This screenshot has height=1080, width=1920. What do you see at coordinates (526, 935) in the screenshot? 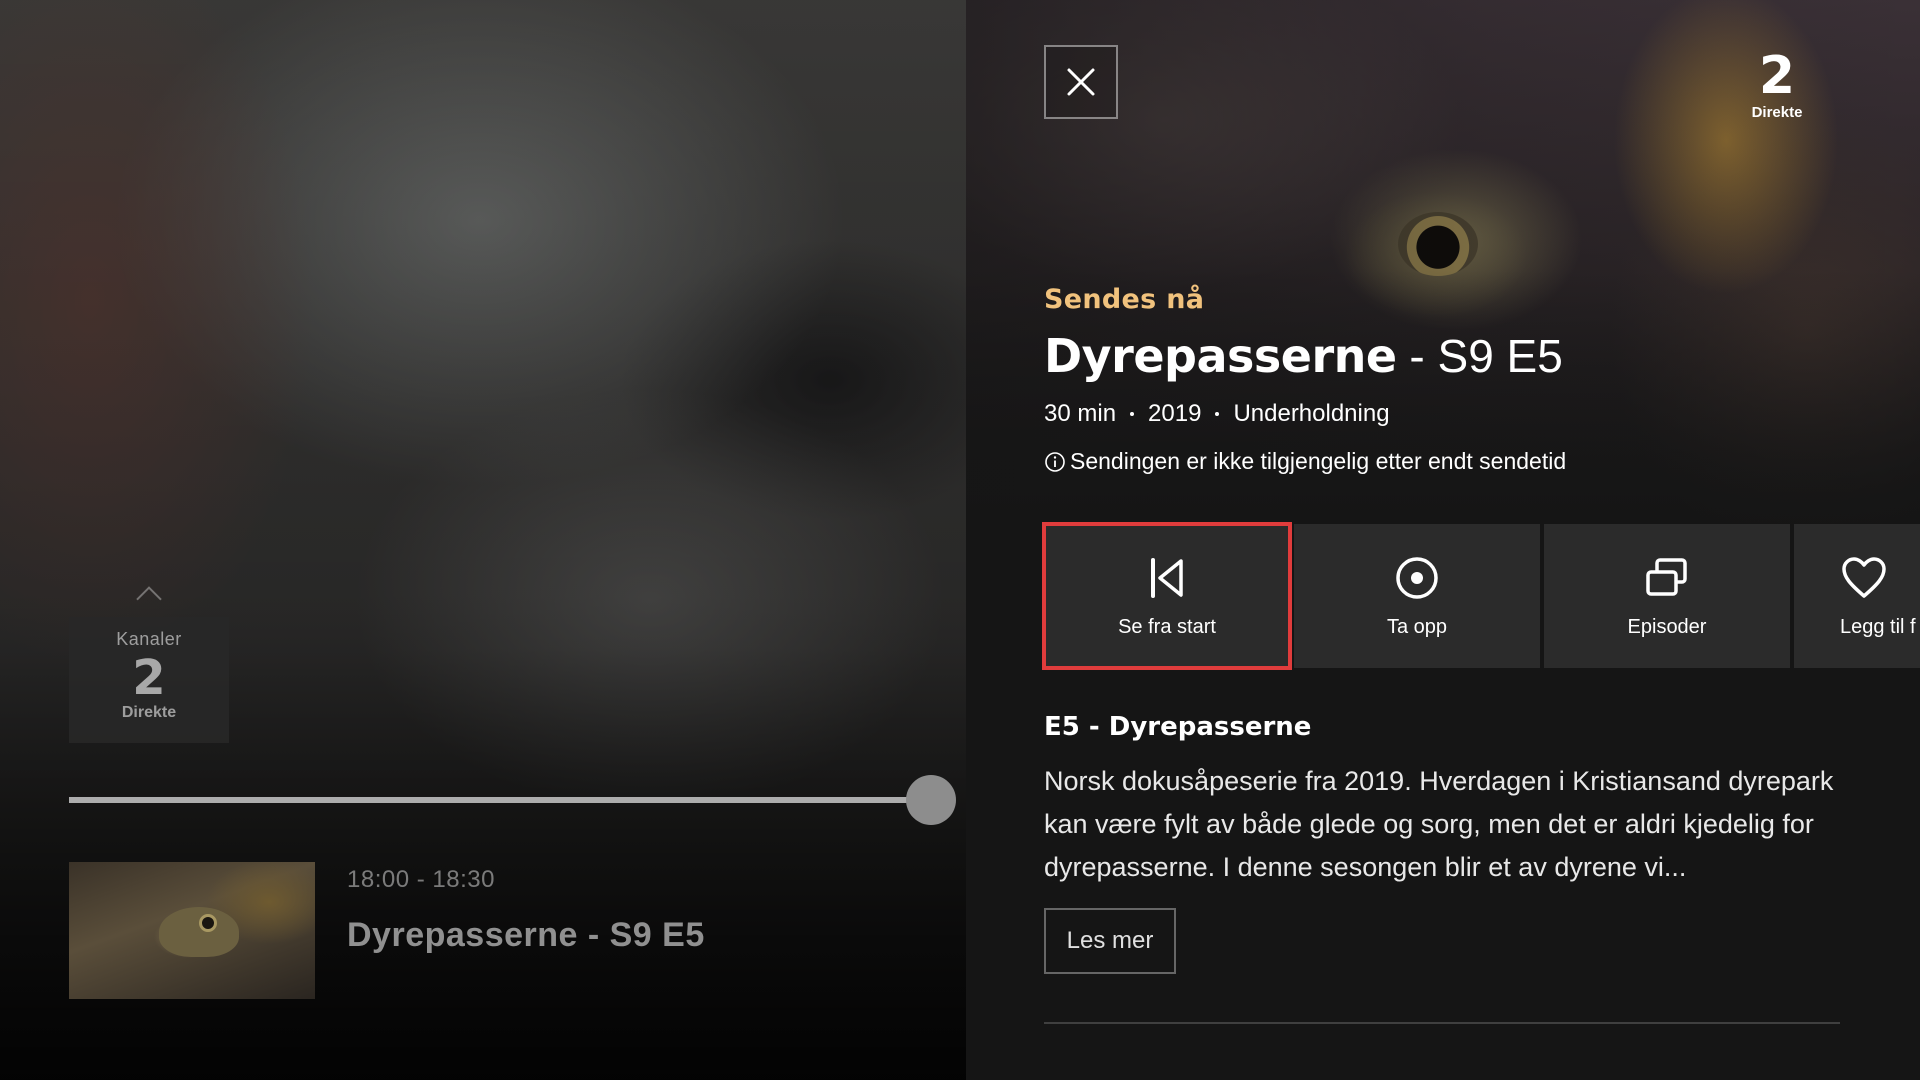
I see `program-title: Dyrepasserne - S9 E5` at bounding box center [526, 935].